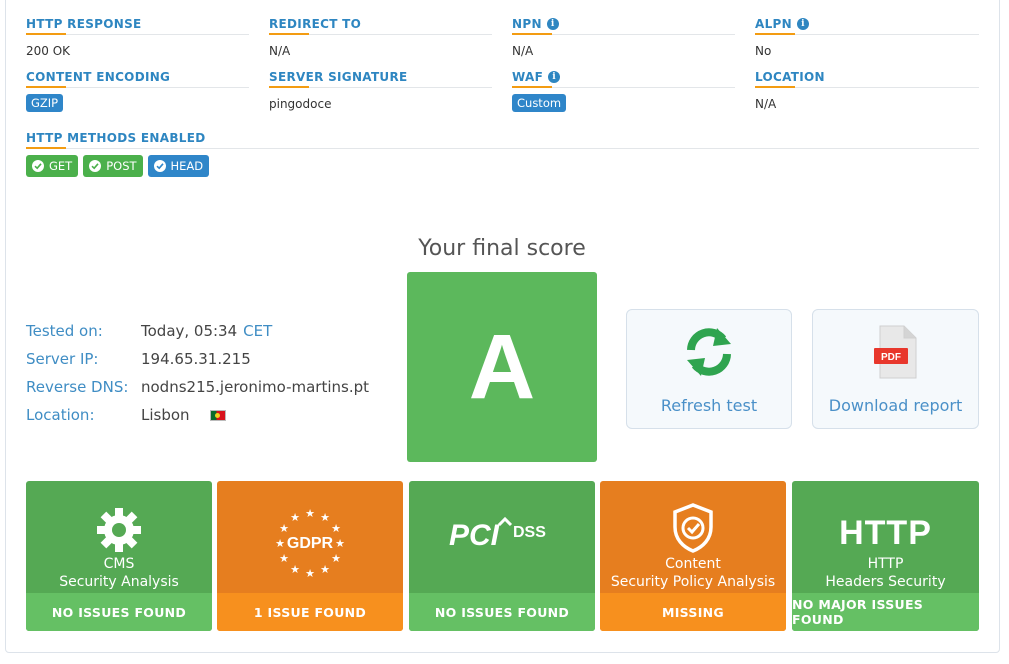 This screenshot has width=1009, height=664. What do you see at coordinates (502, 367) in the screenshot?
I see `final-score-grade: A` at bounding box center [502, 367].